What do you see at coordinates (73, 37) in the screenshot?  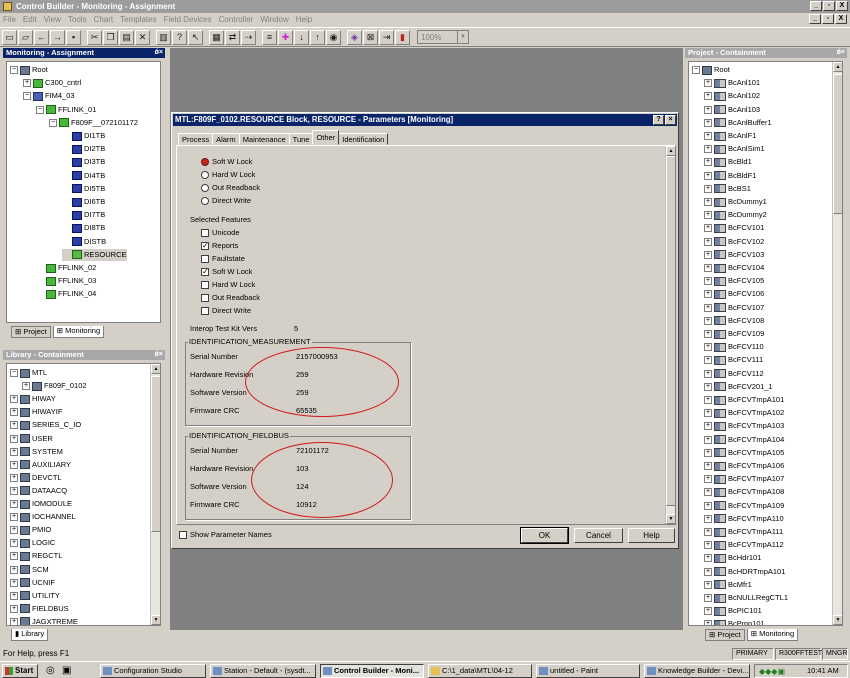 I see `save-icon: ▪` at bounding box center [73, 37].